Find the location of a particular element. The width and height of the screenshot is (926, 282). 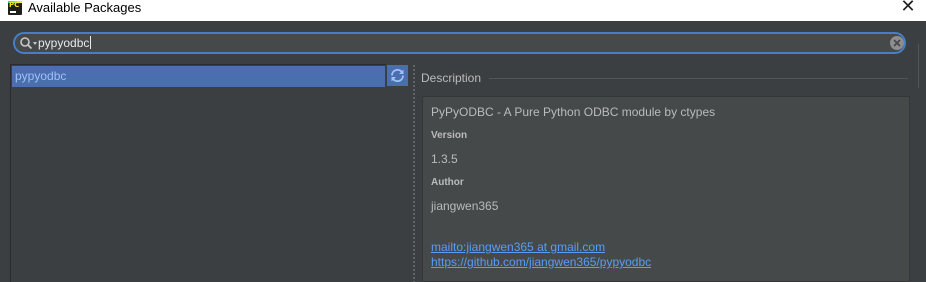

description-divider is located at coordinates (698, 78).